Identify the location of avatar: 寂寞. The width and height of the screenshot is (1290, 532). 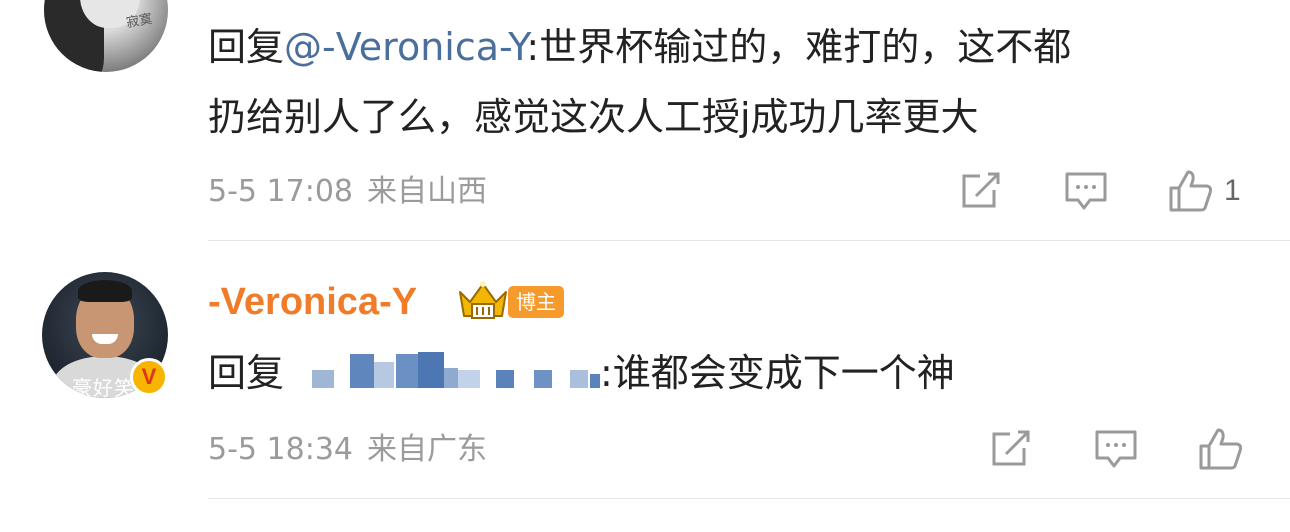
(106, 36).